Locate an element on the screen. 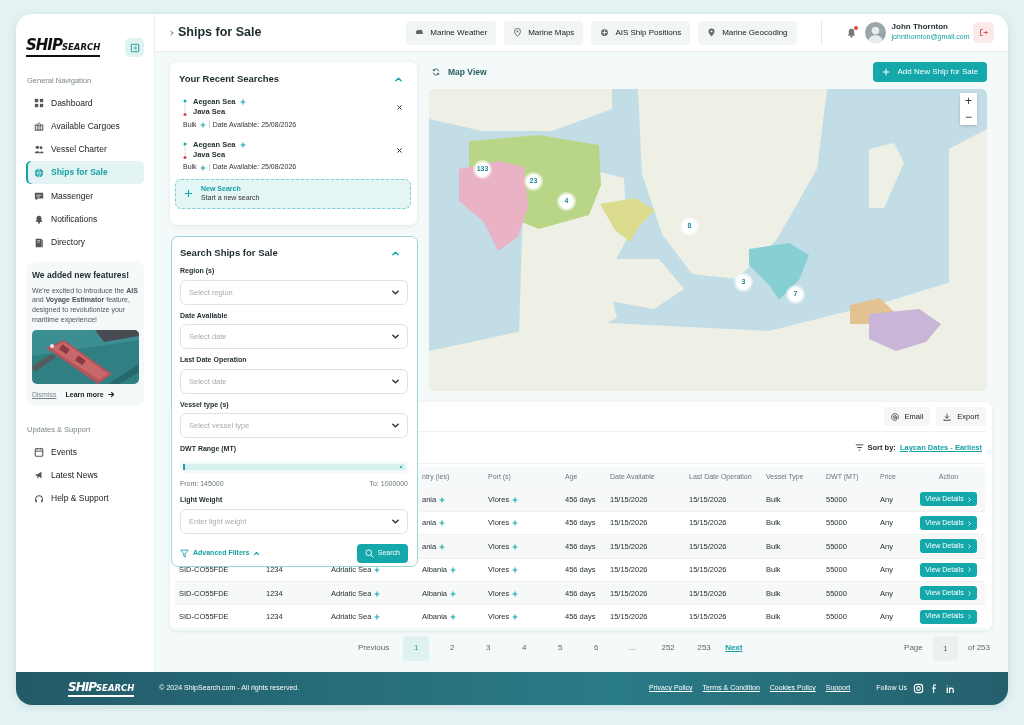 This screenshot has width=1024, height=725. notifications-button is located at coordinates (851, 32).